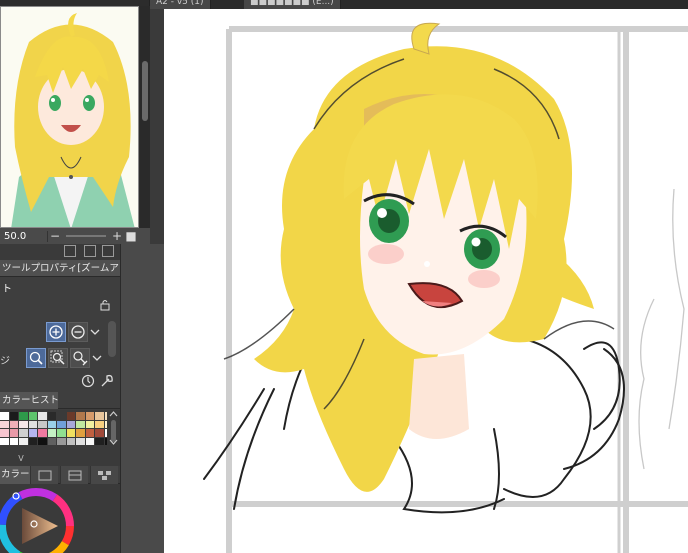  I want to click on navigator-scrollbar, so click(145, 117).